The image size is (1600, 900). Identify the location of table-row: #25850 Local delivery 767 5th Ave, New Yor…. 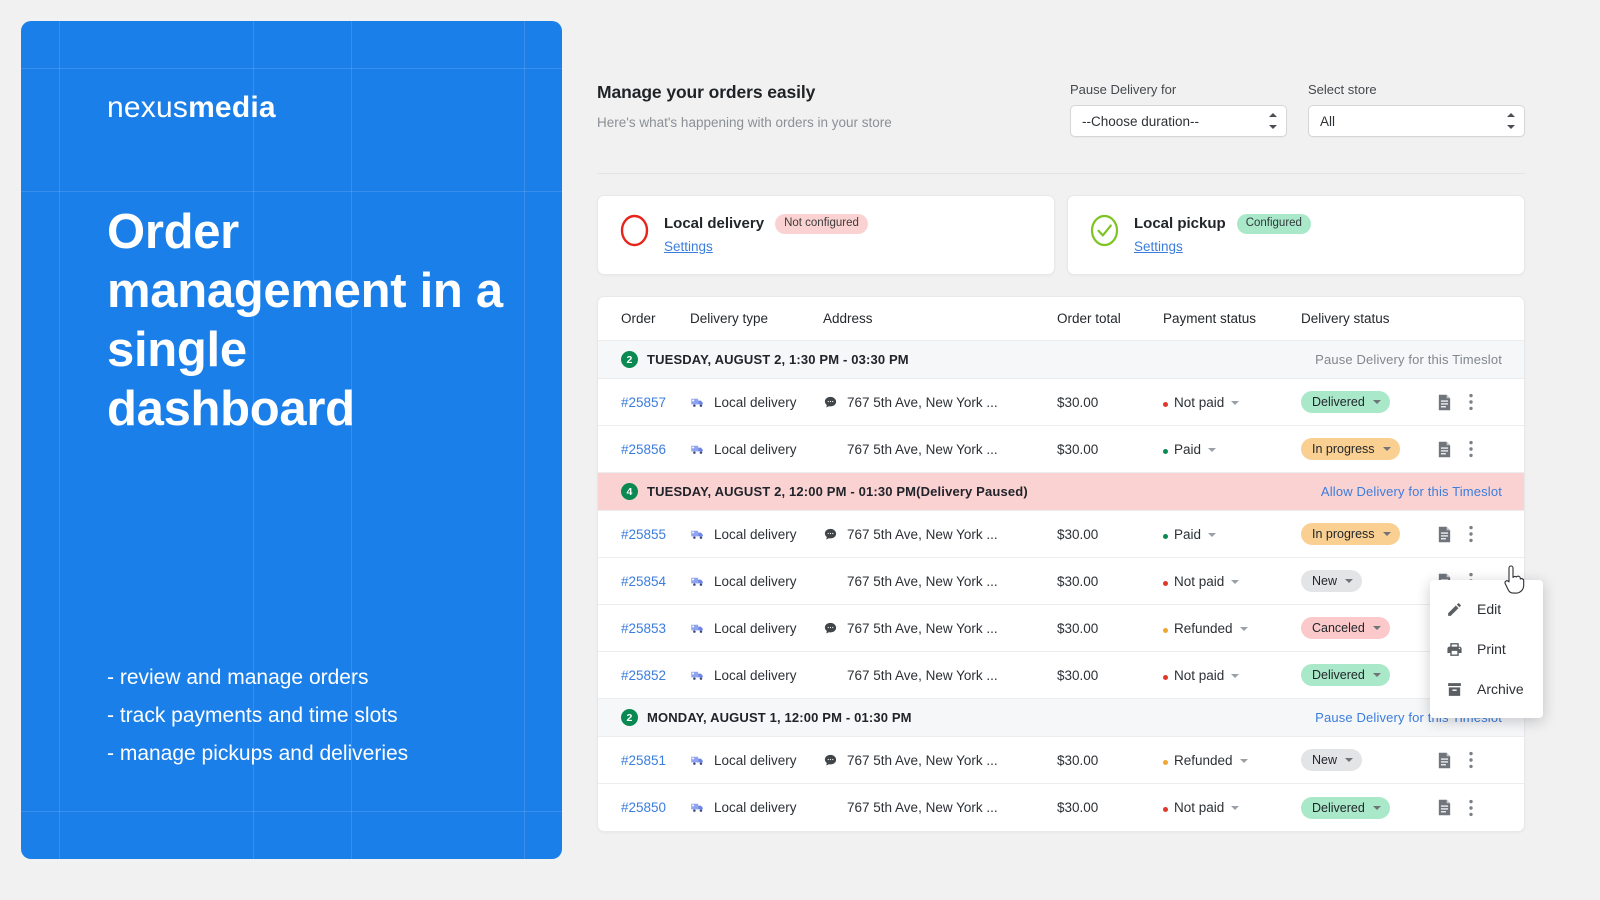
(1061, 807).